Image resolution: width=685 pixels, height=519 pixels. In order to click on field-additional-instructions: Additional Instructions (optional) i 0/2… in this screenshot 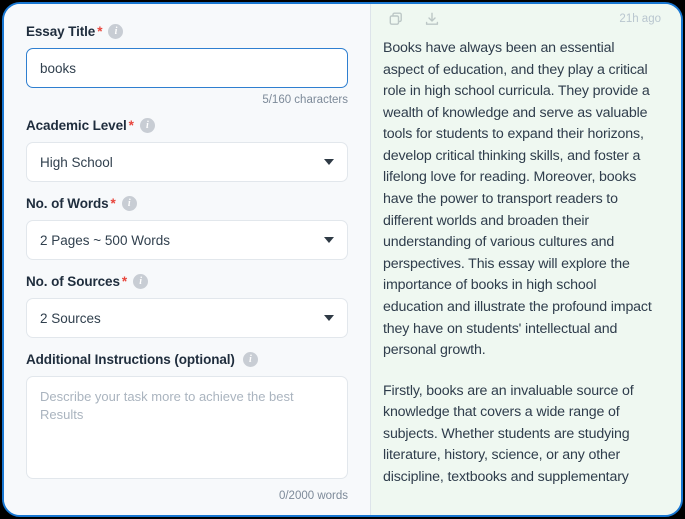, I will do `click(187, 427)`.